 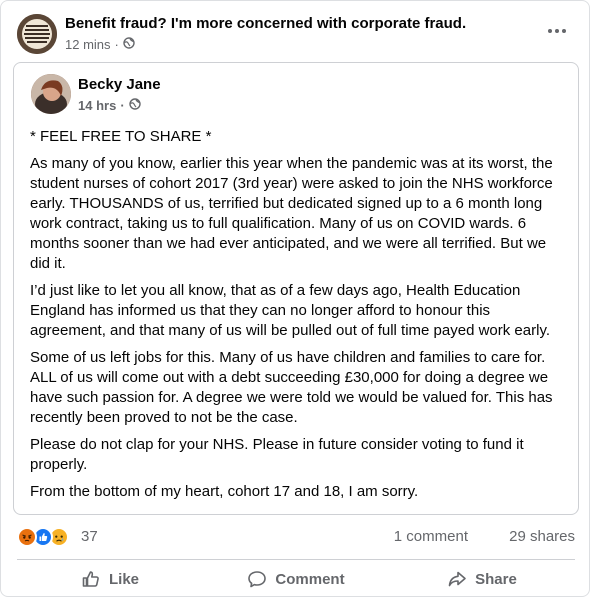 I want to click on post-meta: 12 mins ·, so click(x=100, y=44).